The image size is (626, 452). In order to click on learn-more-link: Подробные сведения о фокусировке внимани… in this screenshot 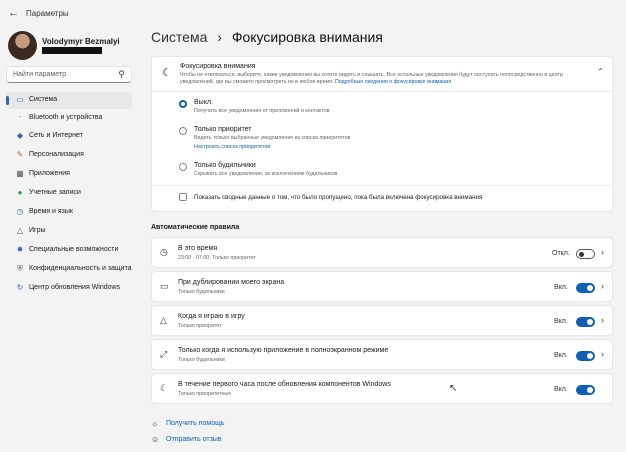, I will do `click(393, 82)`.